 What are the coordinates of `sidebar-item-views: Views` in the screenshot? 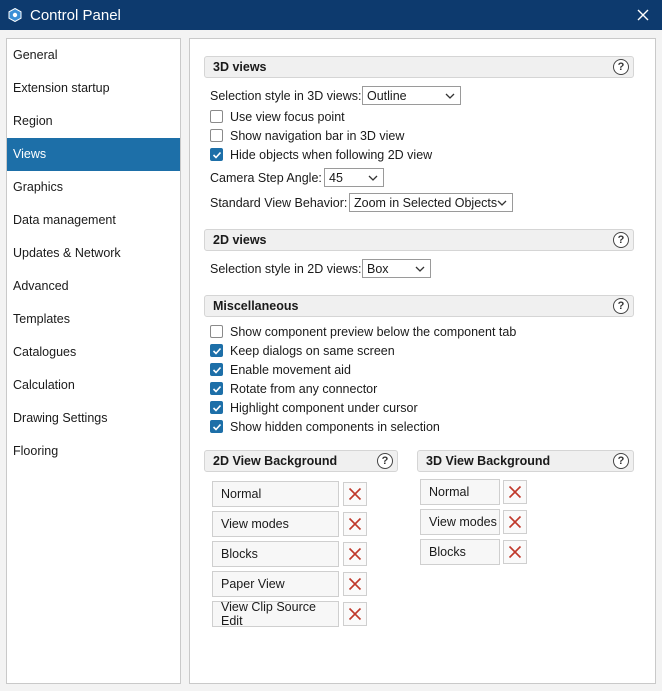 It's located at (93, 154).